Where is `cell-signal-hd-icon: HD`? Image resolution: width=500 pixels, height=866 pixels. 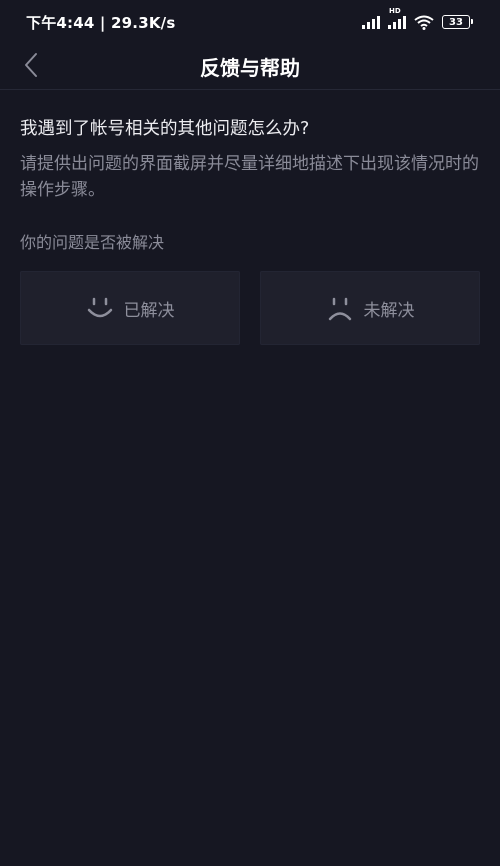
cell-signal-hd-icon: HD is located at coordinates (397, 18).